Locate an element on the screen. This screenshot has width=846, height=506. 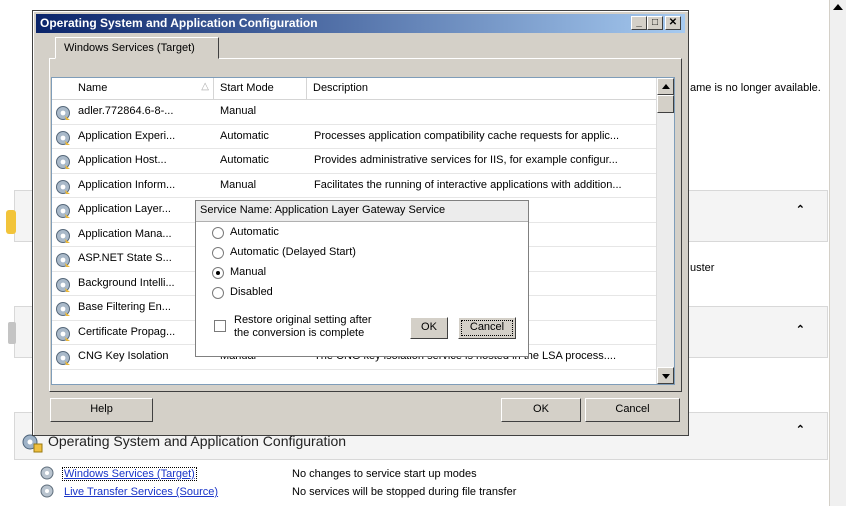
restore-label-line1: Restore original setting after is located at coordinates (303, 320).